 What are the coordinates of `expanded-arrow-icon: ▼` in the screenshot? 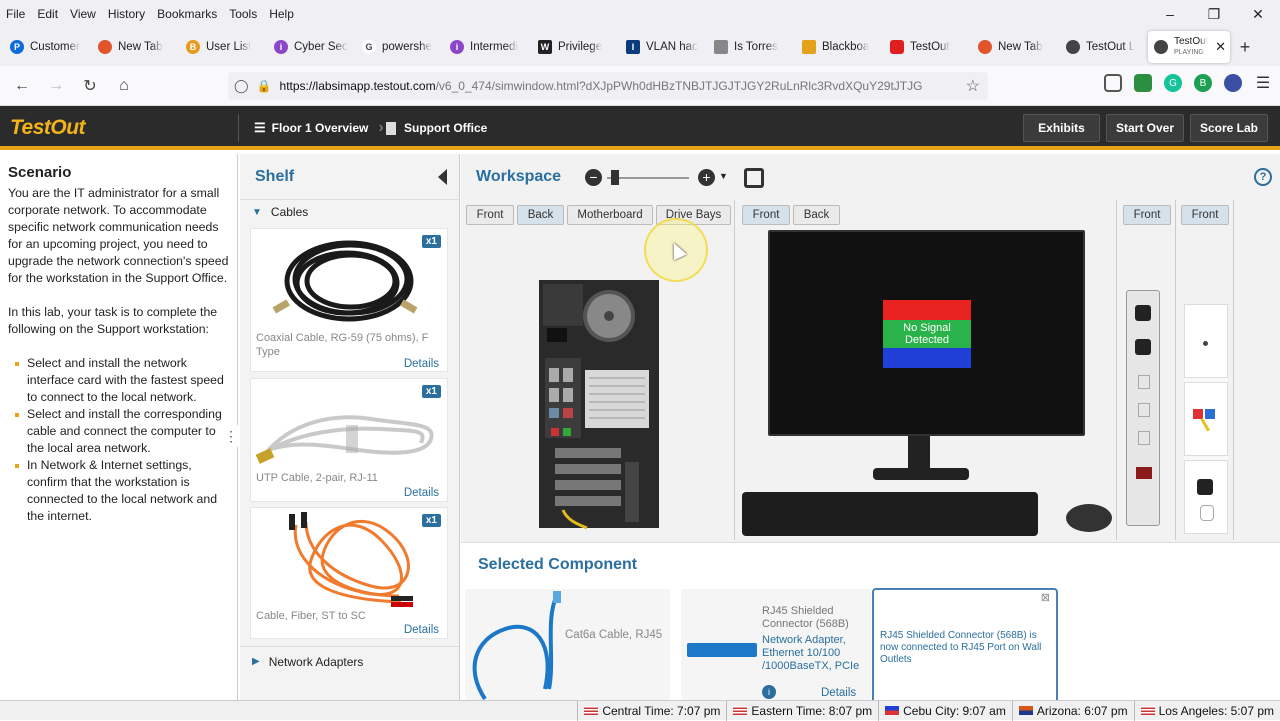 It's located at (257, 212).